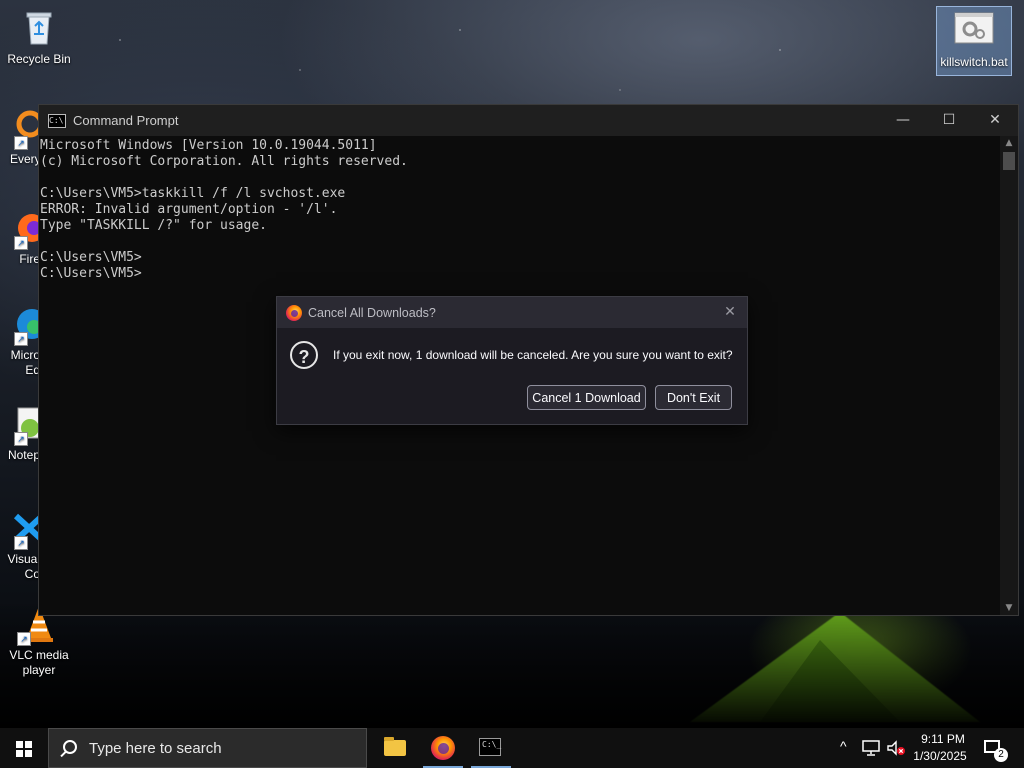 Image resolution: width=1024 pixels, height=768 pixels. Describe the element at coordinates (39, 28) in the screenshot. I see `recycle-bin-icon` at that location.